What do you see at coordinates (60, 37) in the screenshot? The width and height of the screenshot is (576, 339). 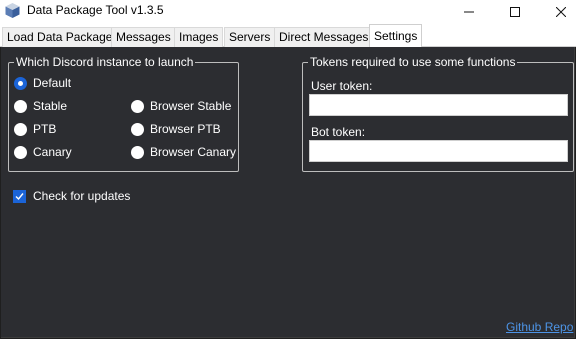 I see `tab-load-data-package: Load Data Package` at bounding box center [60, 37].